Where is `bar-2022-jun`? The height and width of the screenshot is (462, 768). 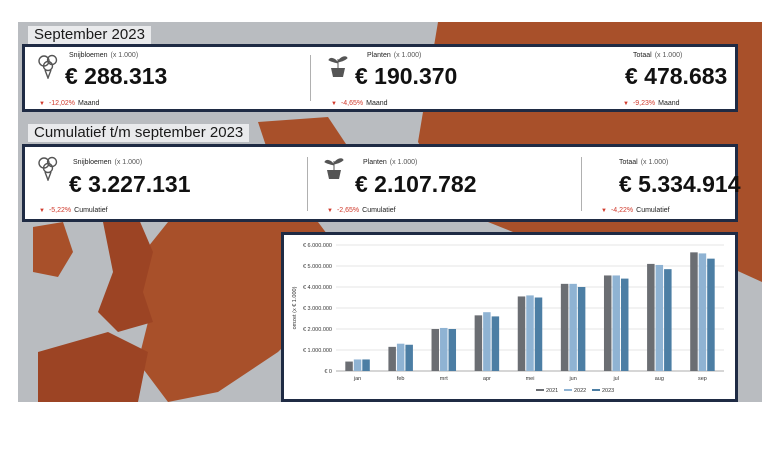
bar-2022-jun is located at coordinates (573, 327).